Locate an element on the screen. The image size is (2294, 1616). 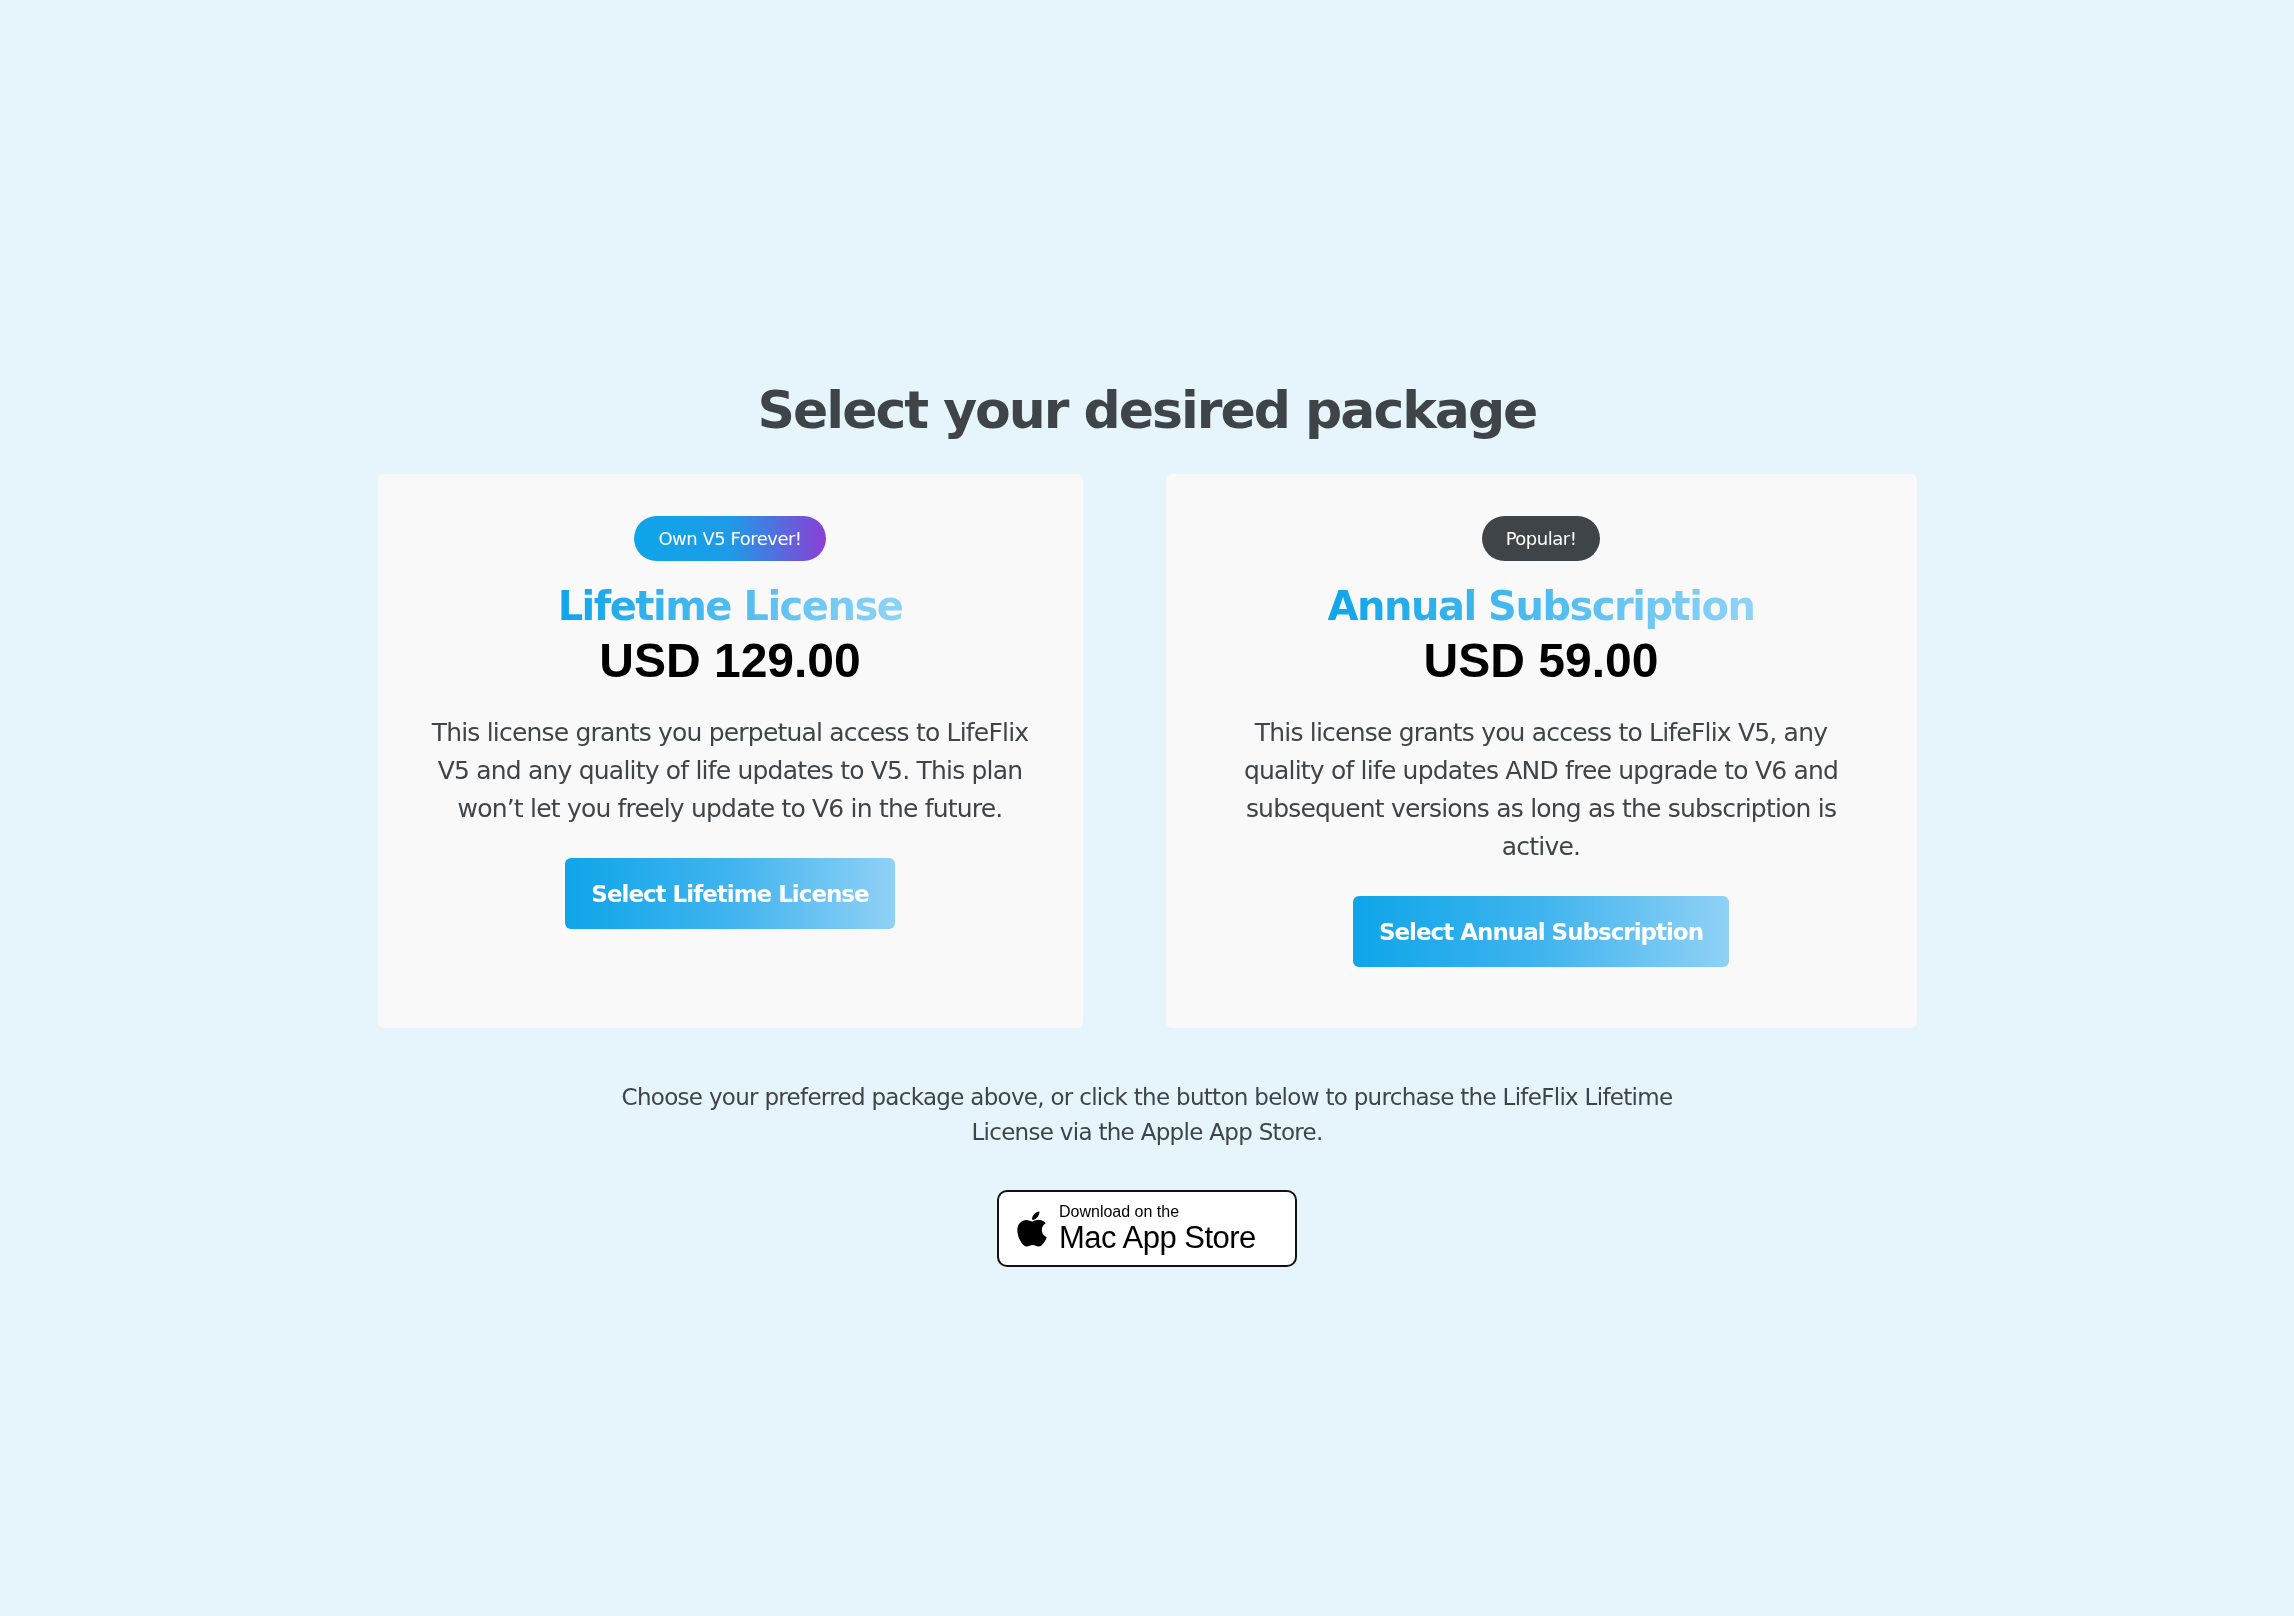
select-package-button: Select Lifetime License is located at coordinates (730, 893).